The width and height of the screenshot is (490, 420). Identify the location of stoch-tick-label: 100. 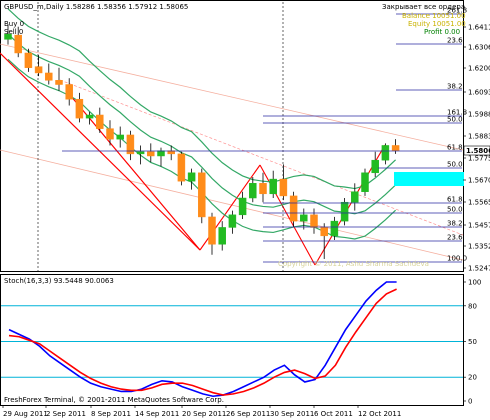
(474, 283).